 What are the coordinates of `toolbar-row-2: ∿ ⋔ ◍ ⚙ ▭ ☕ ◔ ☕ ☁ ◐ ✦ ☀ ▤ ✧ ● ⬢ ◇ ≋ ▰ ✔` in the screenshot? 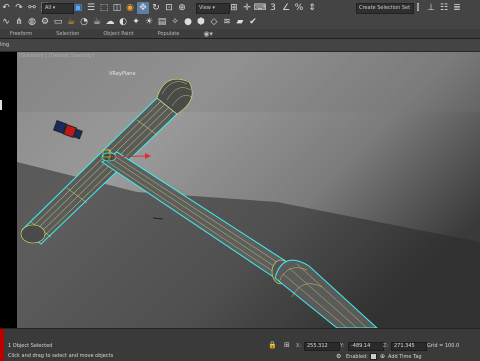 It's located at (130, 22).